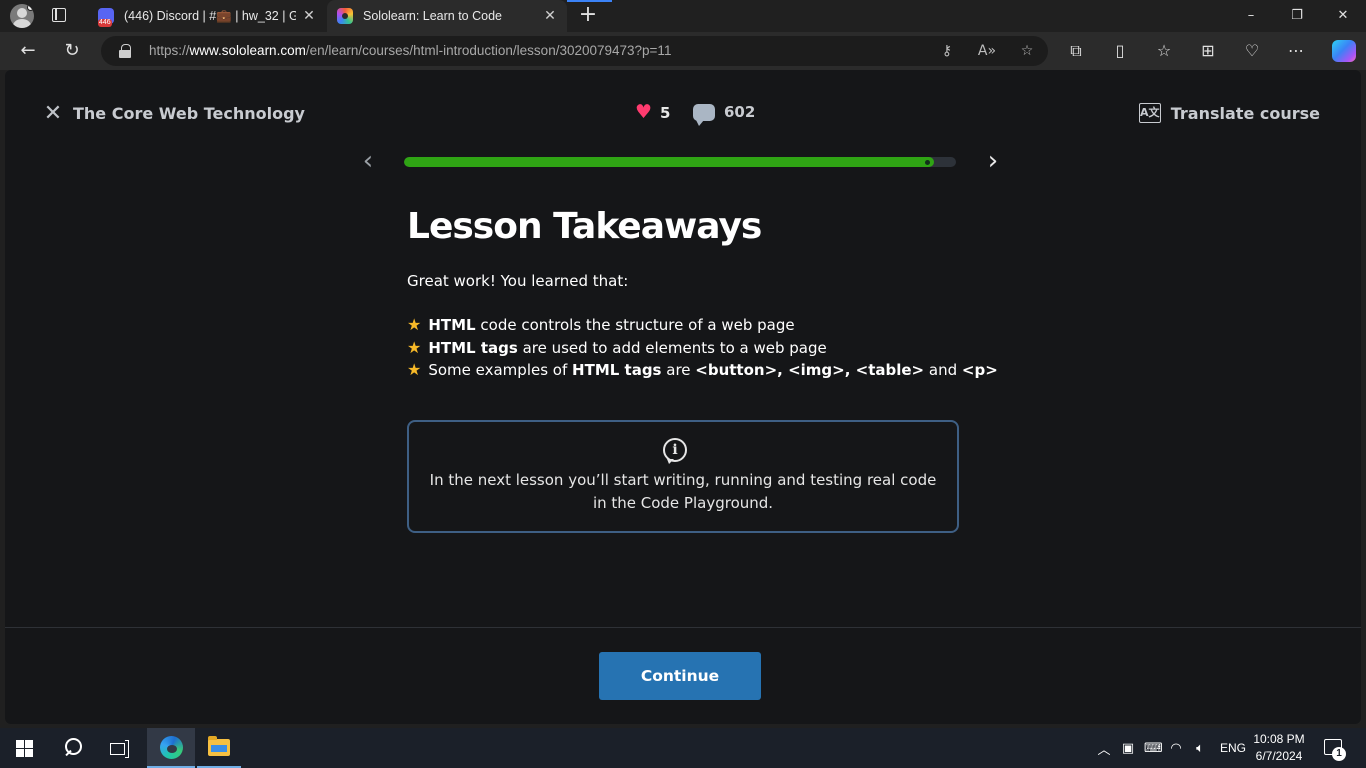 Image resolution: width=1366 pixels, height=768 pixels. What do you see at coordinates (432, 16) in the screenshot?
I see `tab-title: Sololearn: Learn to Code` at bounding box center [432, 16].